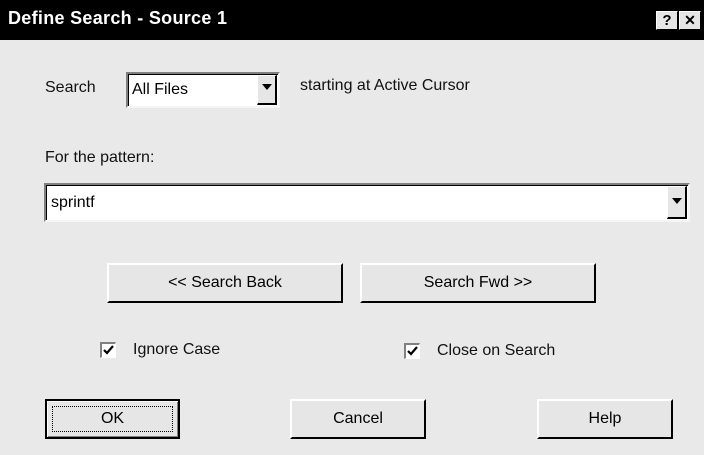 This screenshot has height=455, width=704. Describe the element at coordinates (70, 87) in the screenshot. I see `search-label: Search` at that location.